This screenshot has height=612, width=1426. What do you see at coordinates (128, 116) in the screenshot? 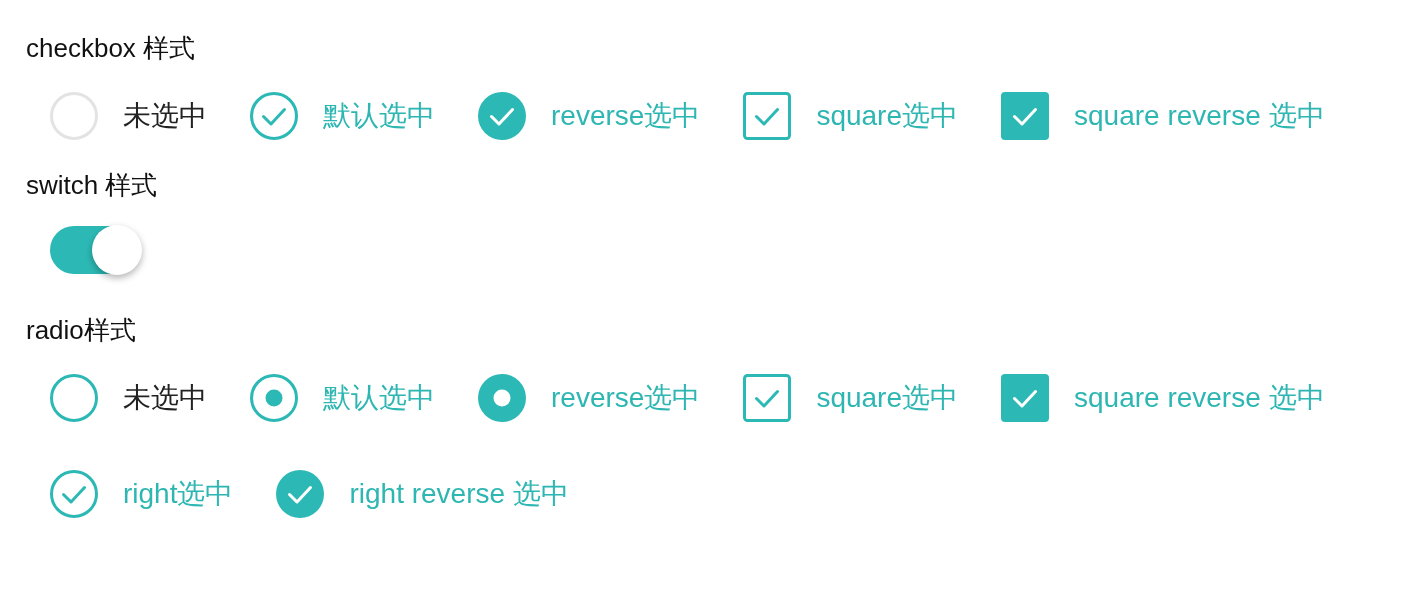
I see `checkbox-option: 未选中` at bounding box center [128, 116].